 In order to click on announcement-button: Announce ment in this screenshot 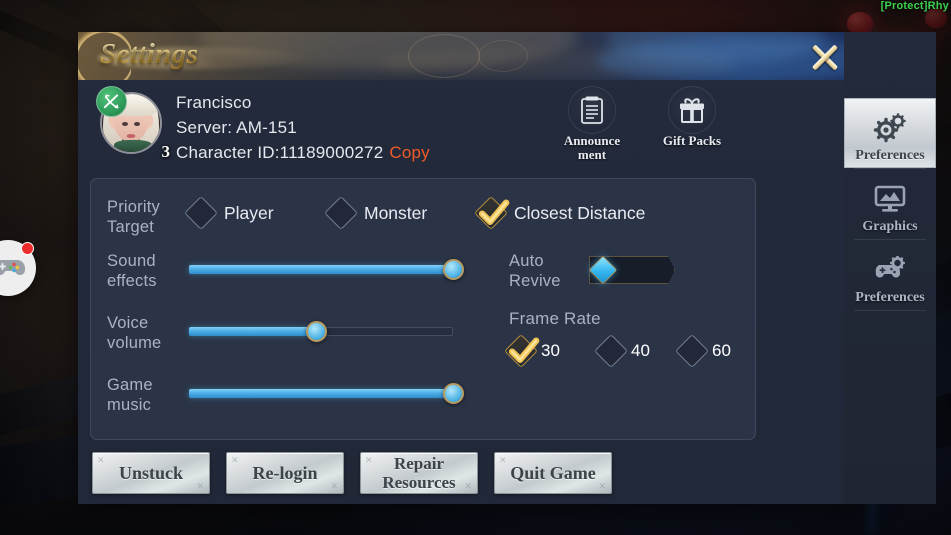, I will do `click(592, 124)`.